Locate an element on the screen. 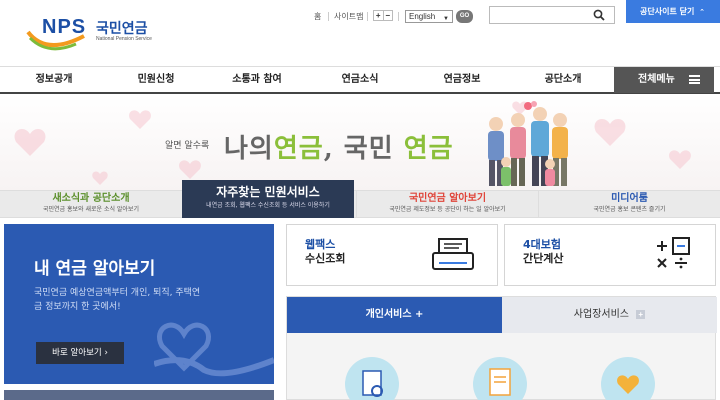 Image resolution: width=720 pixels, height=400 pixels. close-sites-button: 공단사이트 닫기 ⌃ is located at coordinates (673, 11).